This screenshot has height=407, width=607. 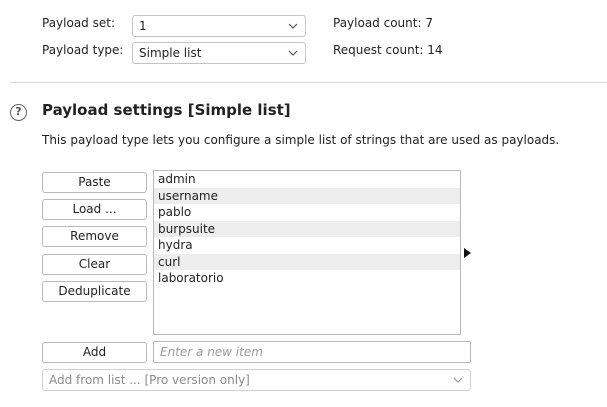 What do you see at coordinates (170, 53) in the screenshot?
I see `payload-type-value: Simple list` at bounding box center [170, 53].